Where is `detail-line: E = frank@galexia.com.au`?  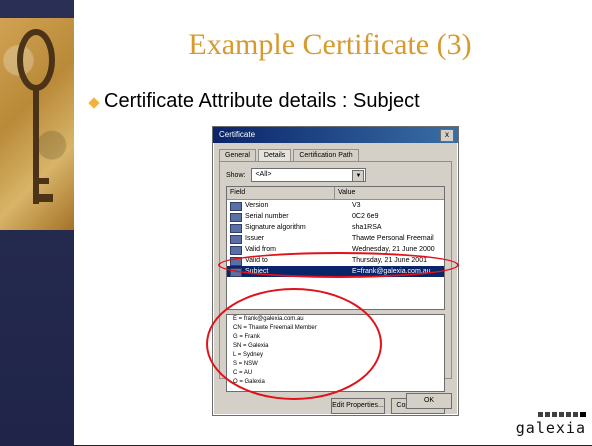 detail-line: E = frank@galexia.com.au is located at coordinates (268, 319).